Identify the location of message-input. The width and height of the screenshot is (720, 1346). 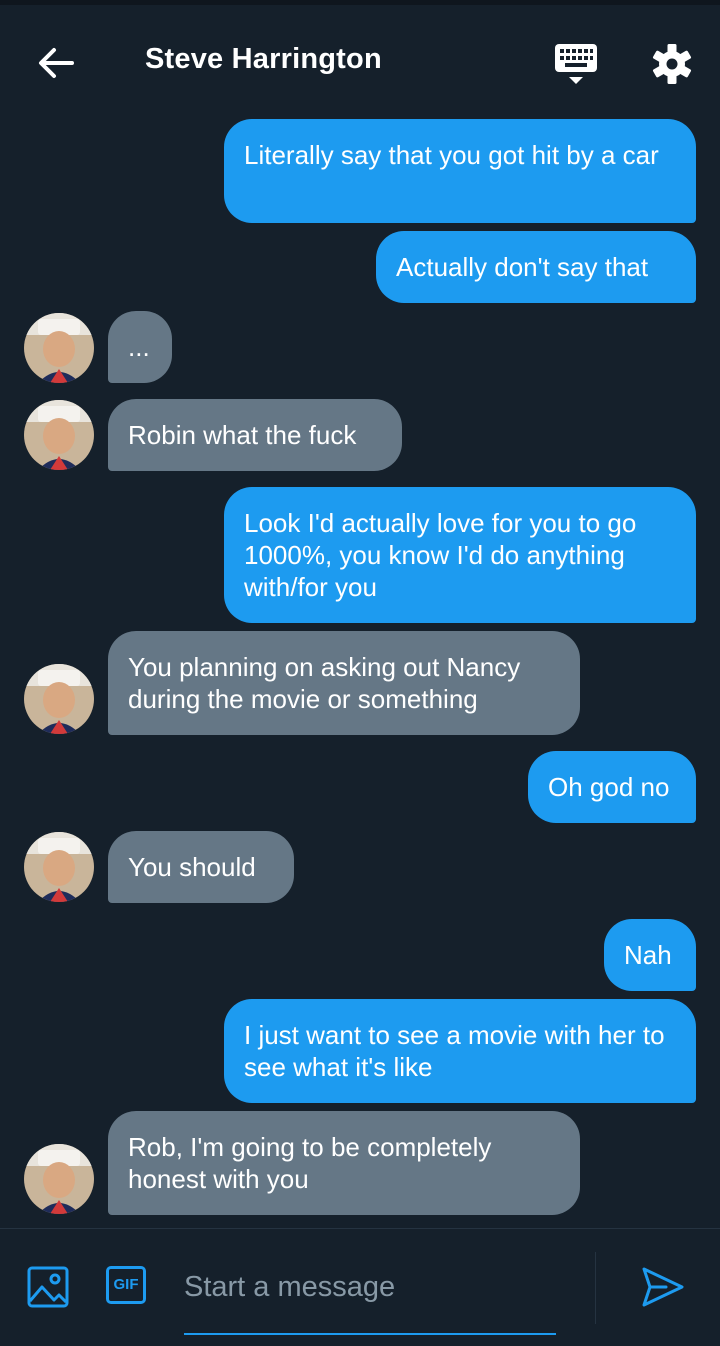
(370, 1287).